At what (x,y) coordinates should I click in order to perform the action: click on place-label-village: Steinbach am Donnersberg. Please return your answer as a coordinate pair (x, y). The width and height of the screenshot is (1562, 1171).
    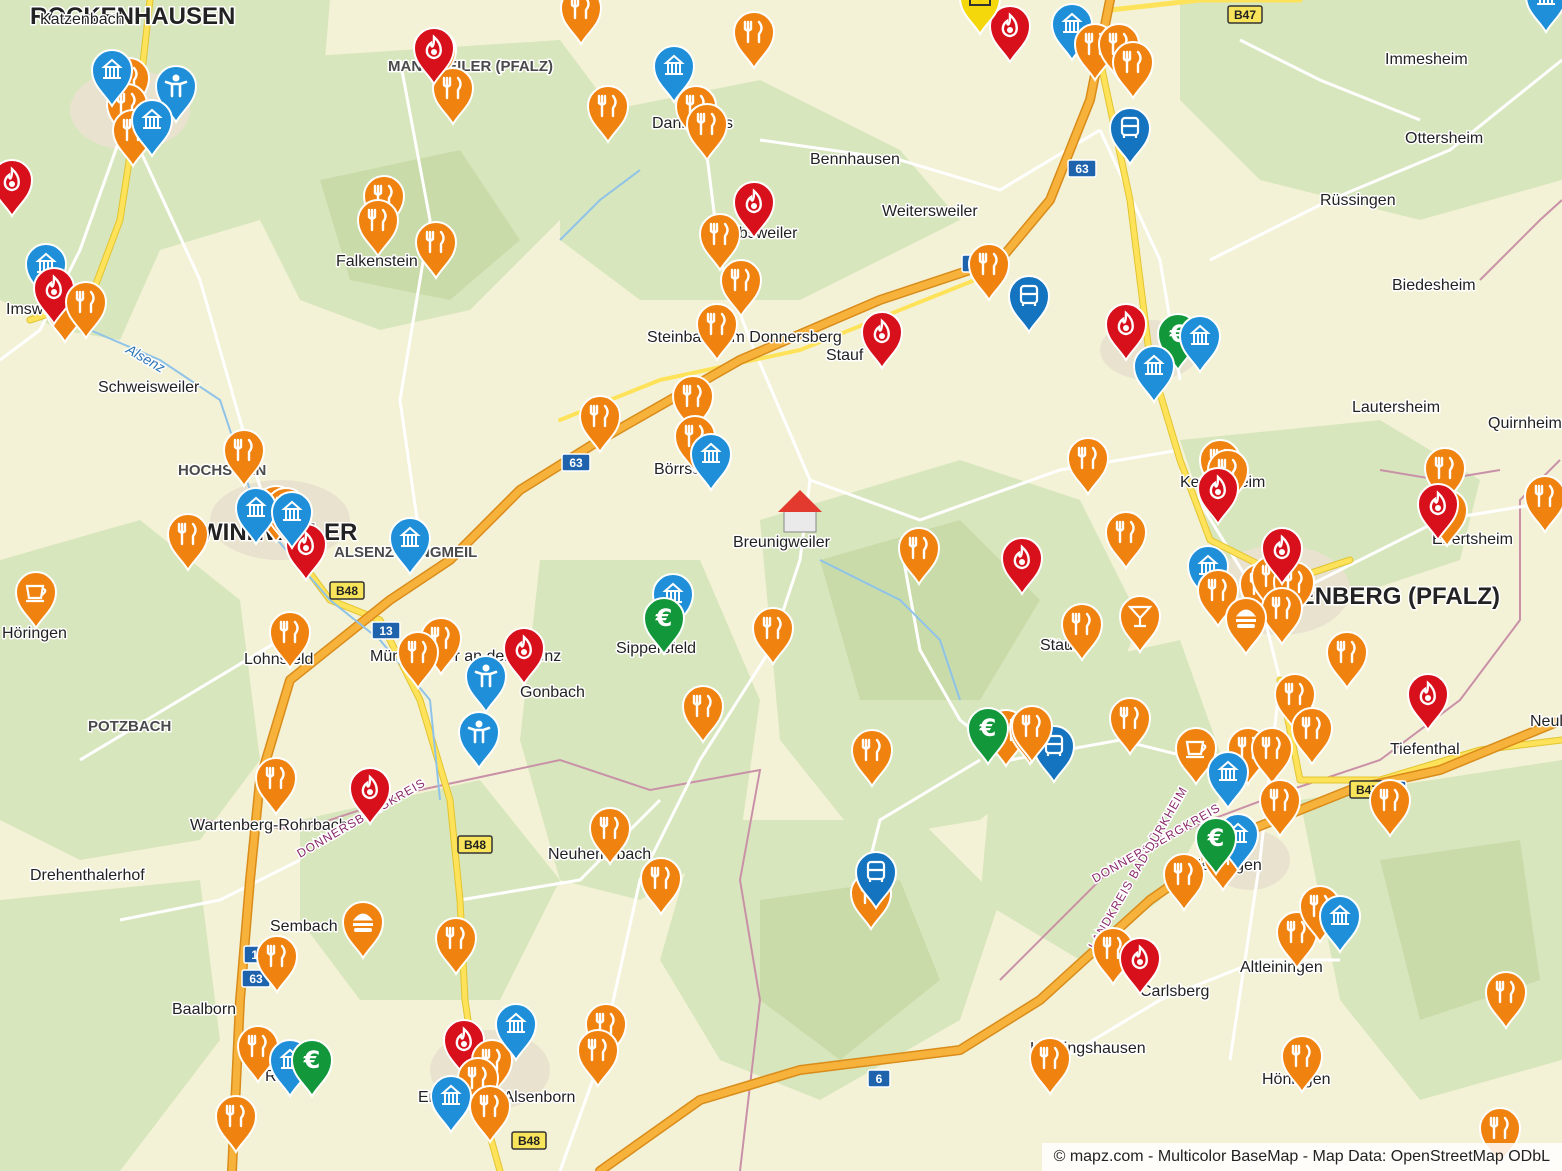
    Looking at the image, I should click on (744, 337).